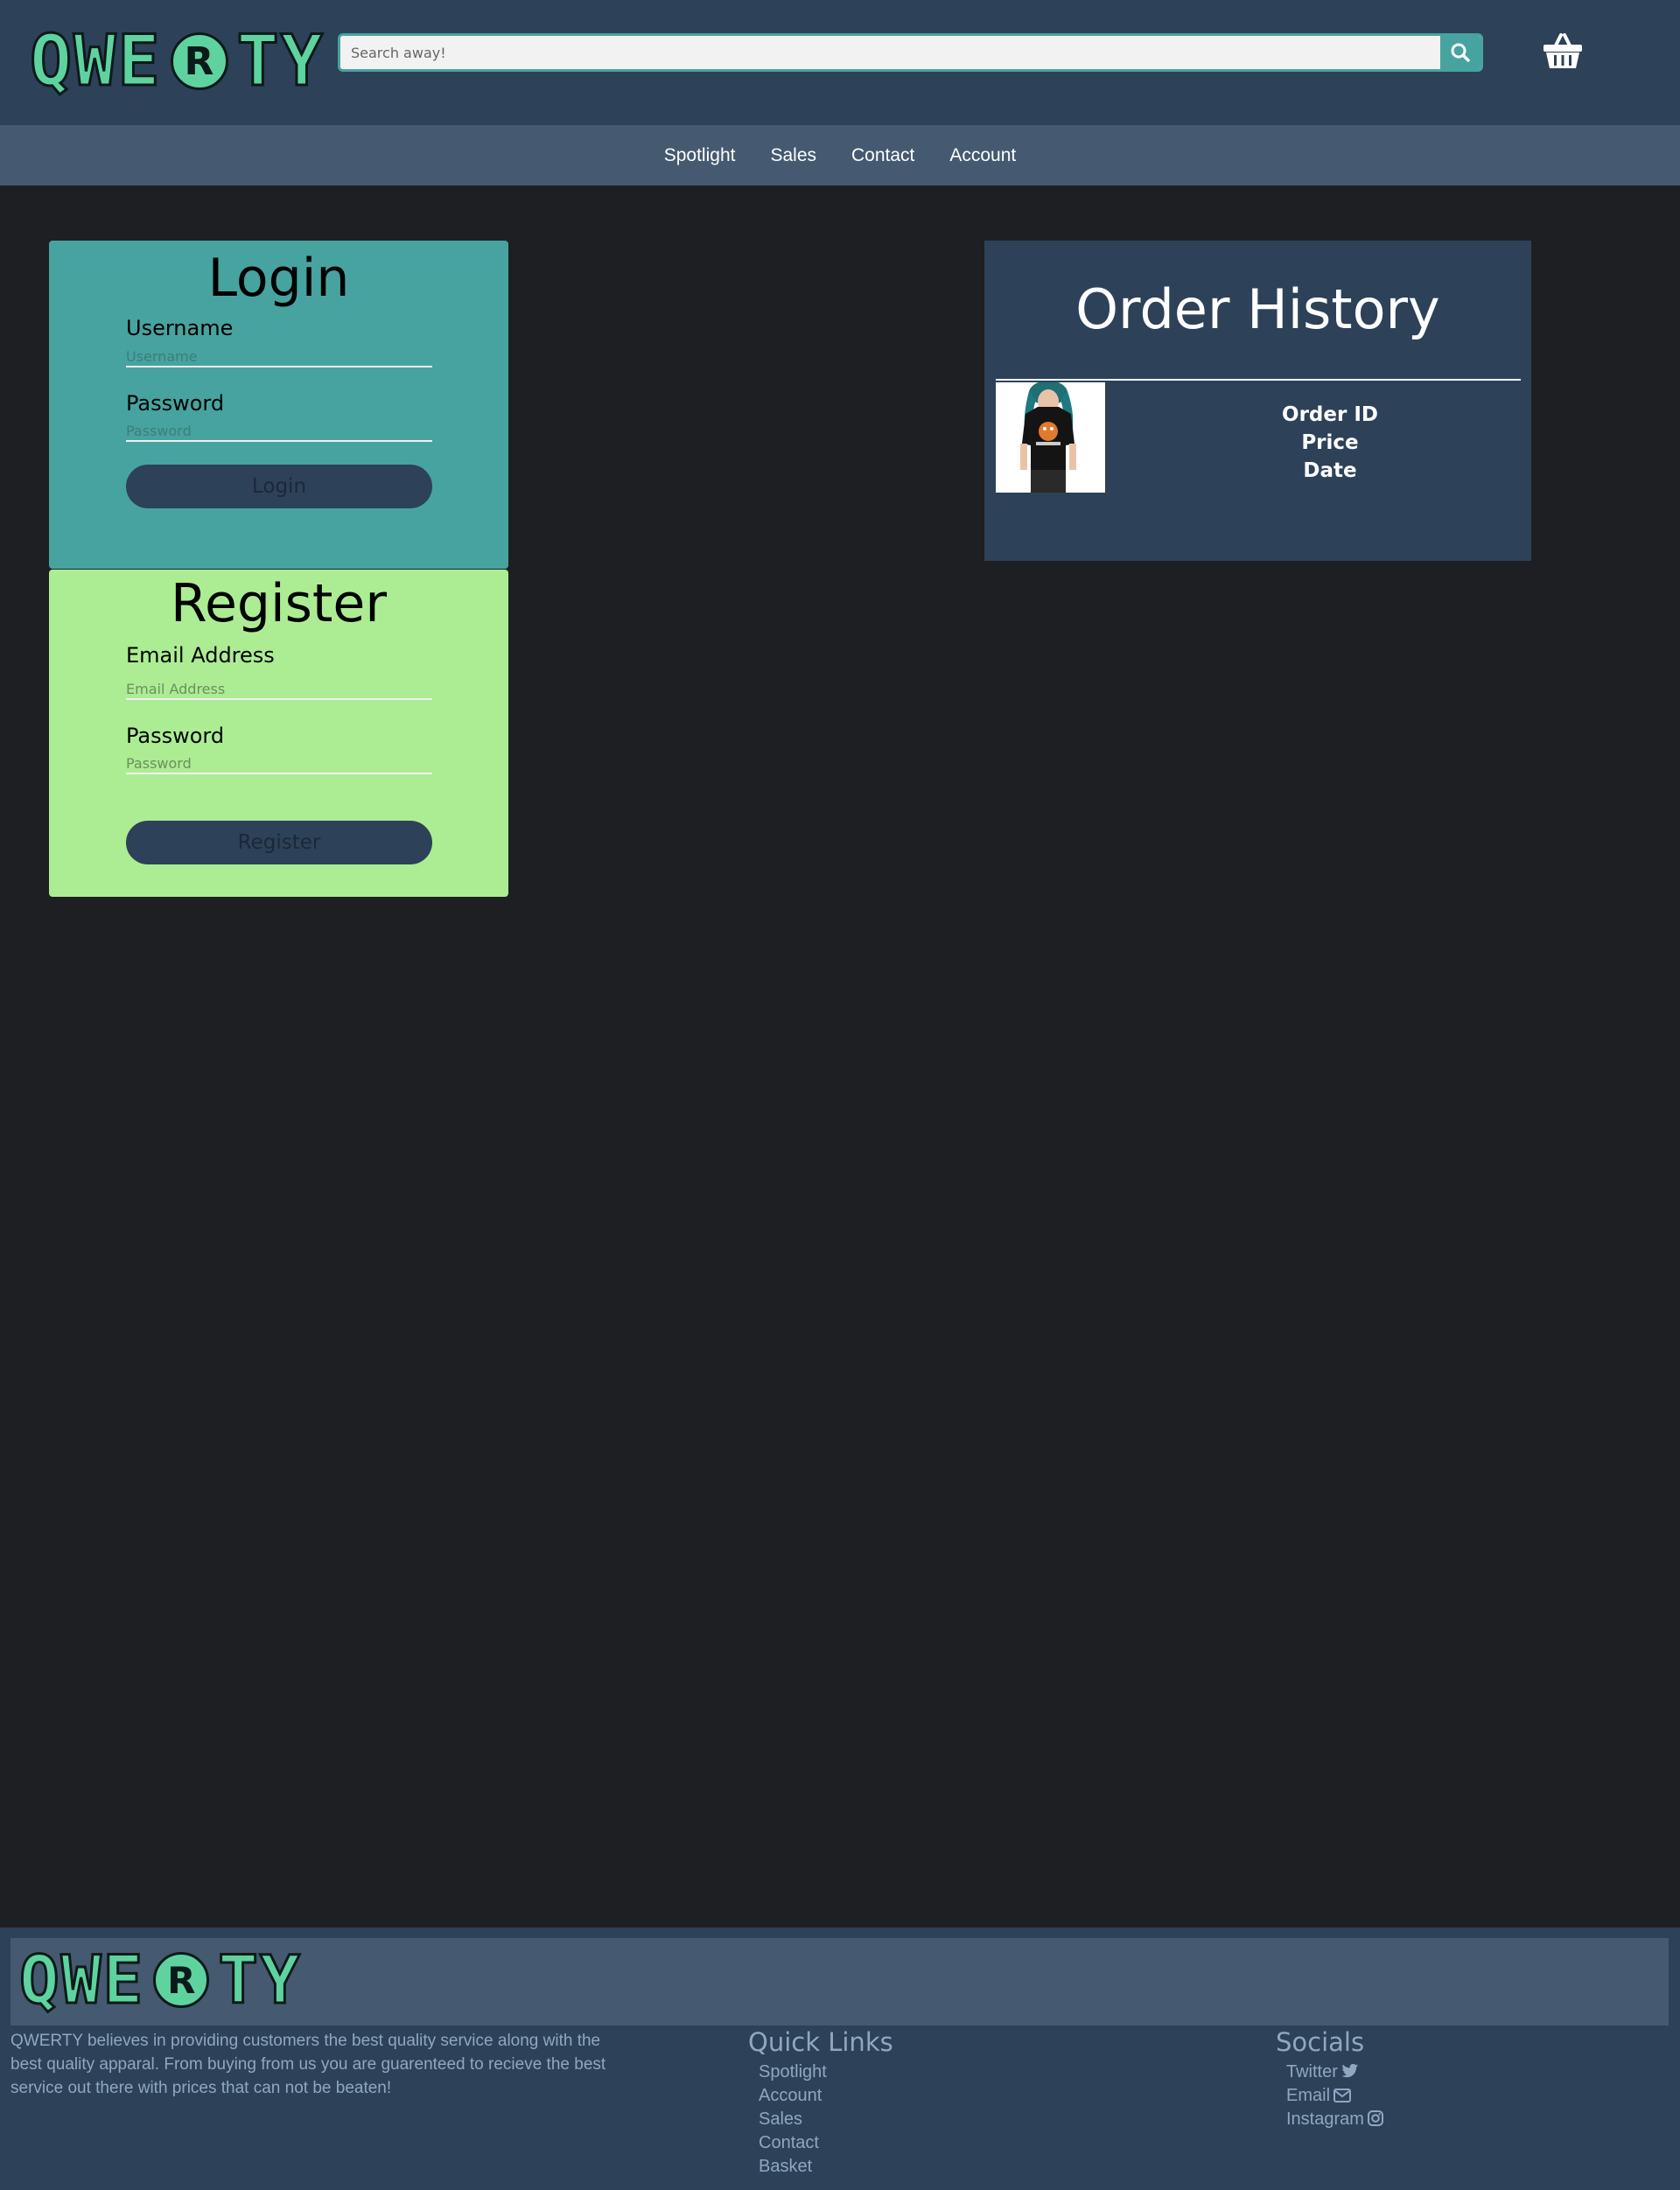  What do you see at coordinates (175, 403) in the screenshot?
I see `password-label: Password` at bounding box center [175, 403].